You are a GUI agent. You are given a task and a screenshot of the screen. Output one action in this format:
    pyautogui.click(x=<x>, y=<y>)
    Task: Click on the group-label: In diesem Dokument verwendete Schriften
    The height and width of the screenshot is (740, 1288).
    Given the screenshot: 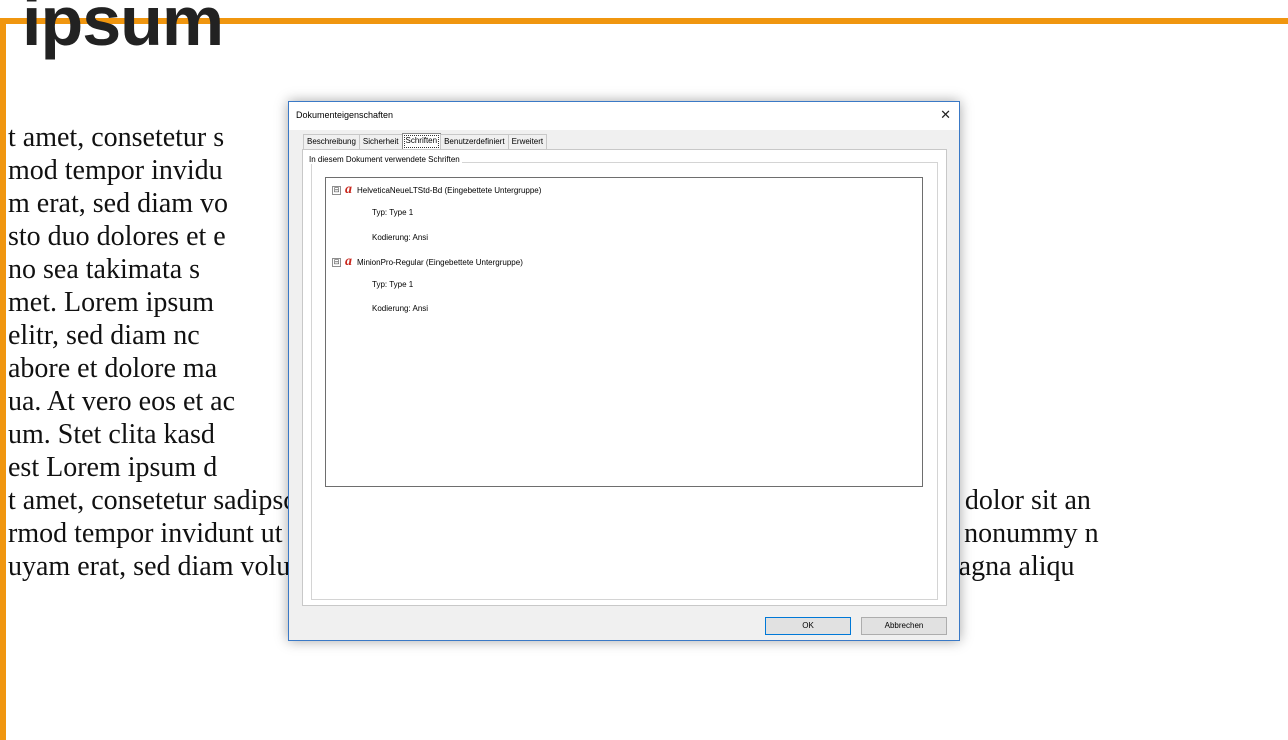 What is the action you would take?
    pyautogui.click(x=384, y=159)
    